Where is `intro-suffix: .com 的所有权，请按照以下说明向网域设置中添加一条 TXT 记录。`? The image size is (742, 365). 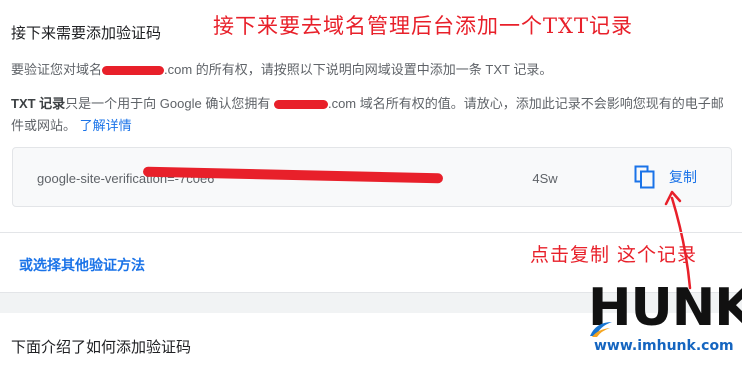
intro-suffix: .com 的所有权，请按照以下说明向网域设置中添加一条 TXT 记录。 is located at coordinates (358, 69).